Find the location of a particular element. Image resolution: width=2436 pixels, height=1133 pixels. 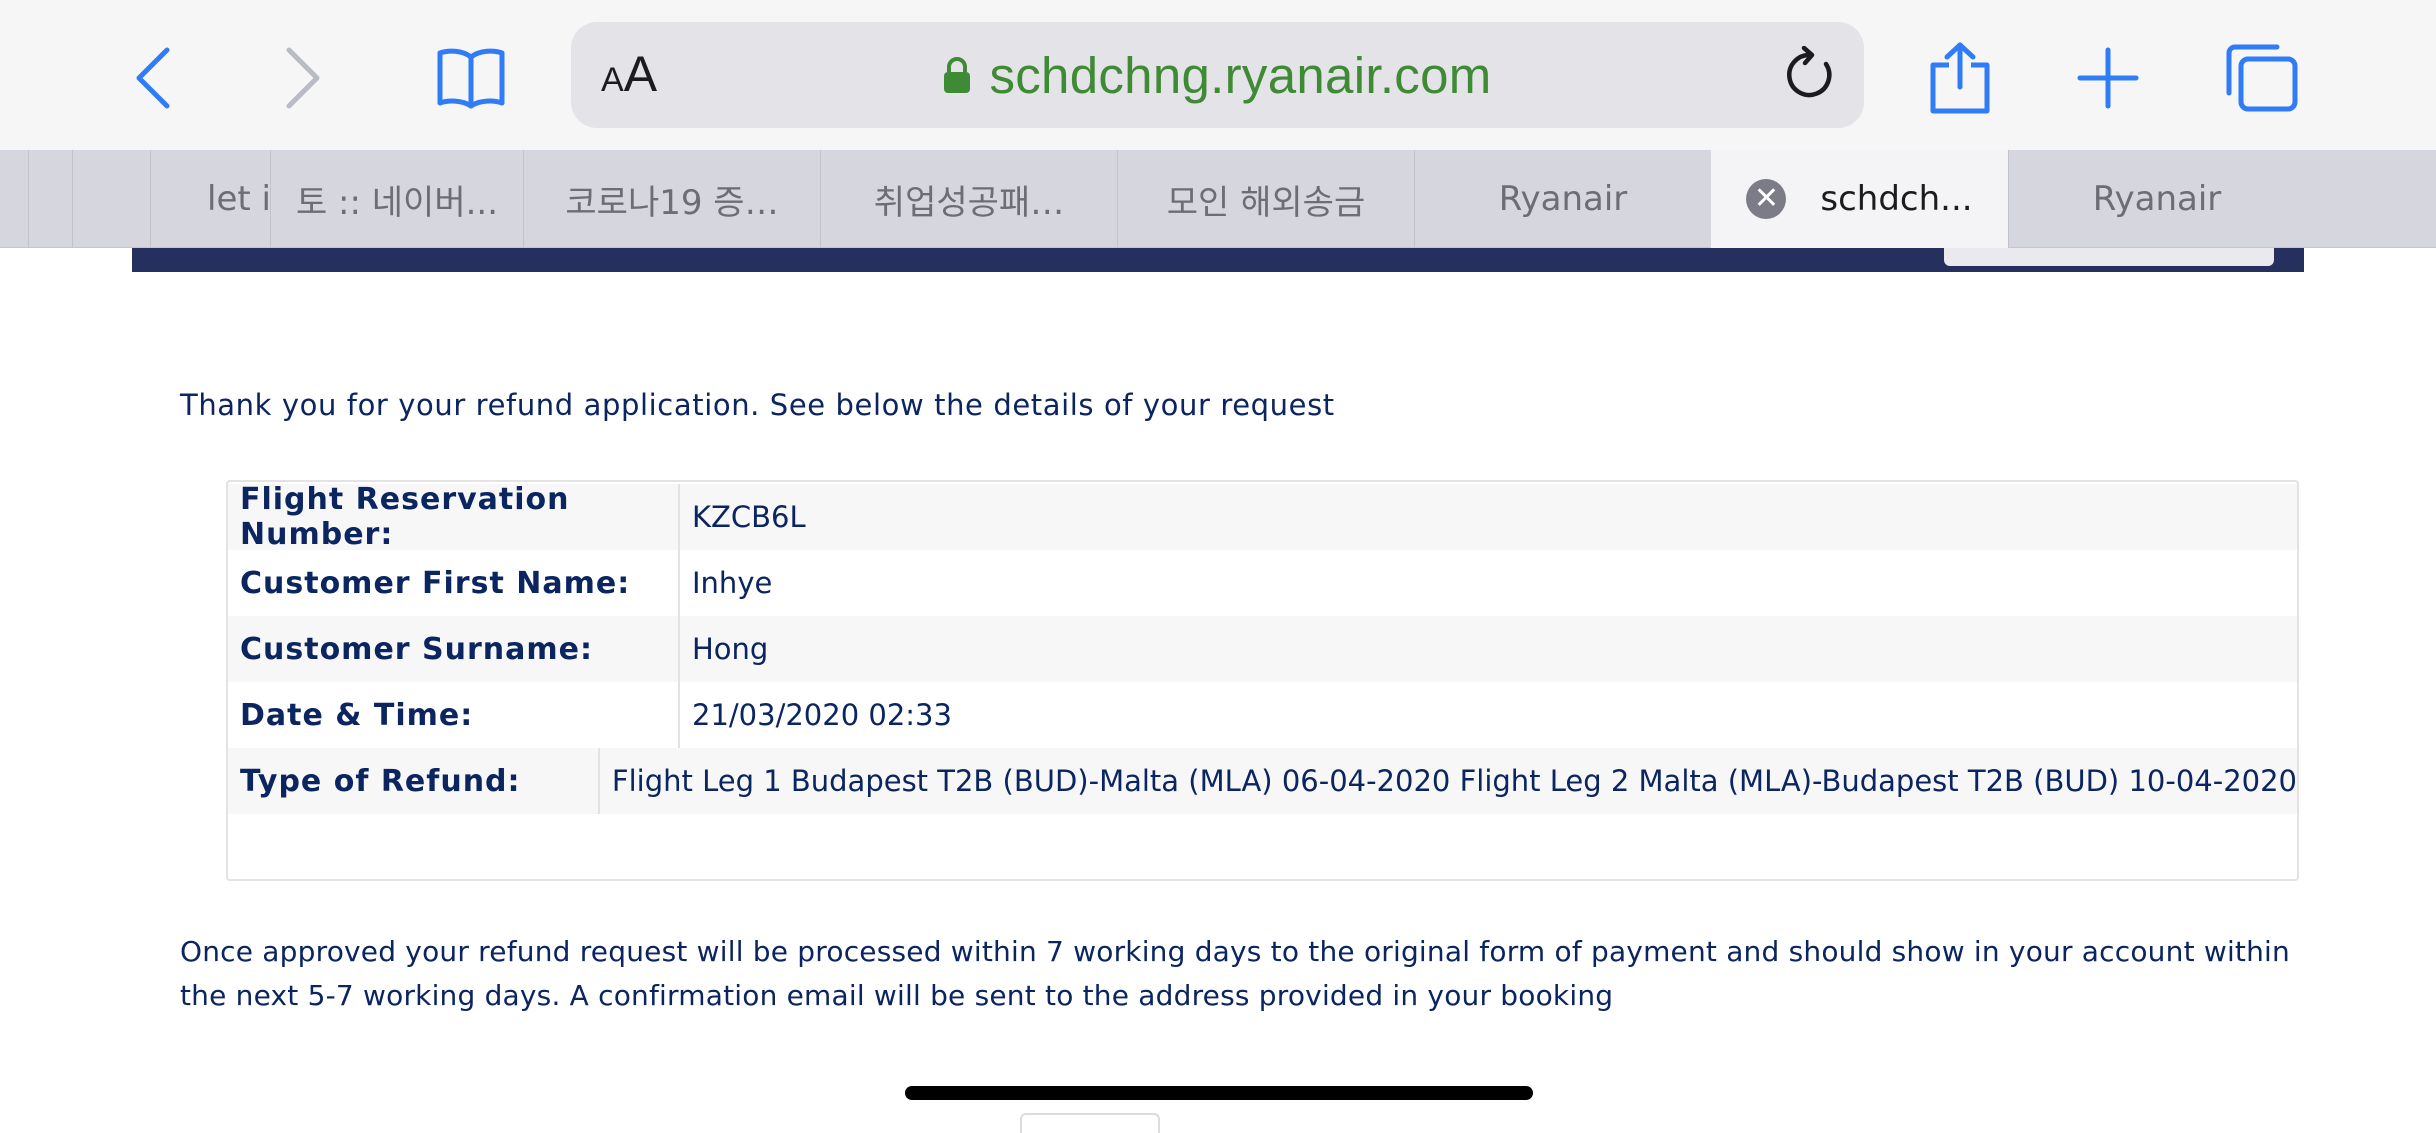

forward-icon is located at coordinates (303, 78).